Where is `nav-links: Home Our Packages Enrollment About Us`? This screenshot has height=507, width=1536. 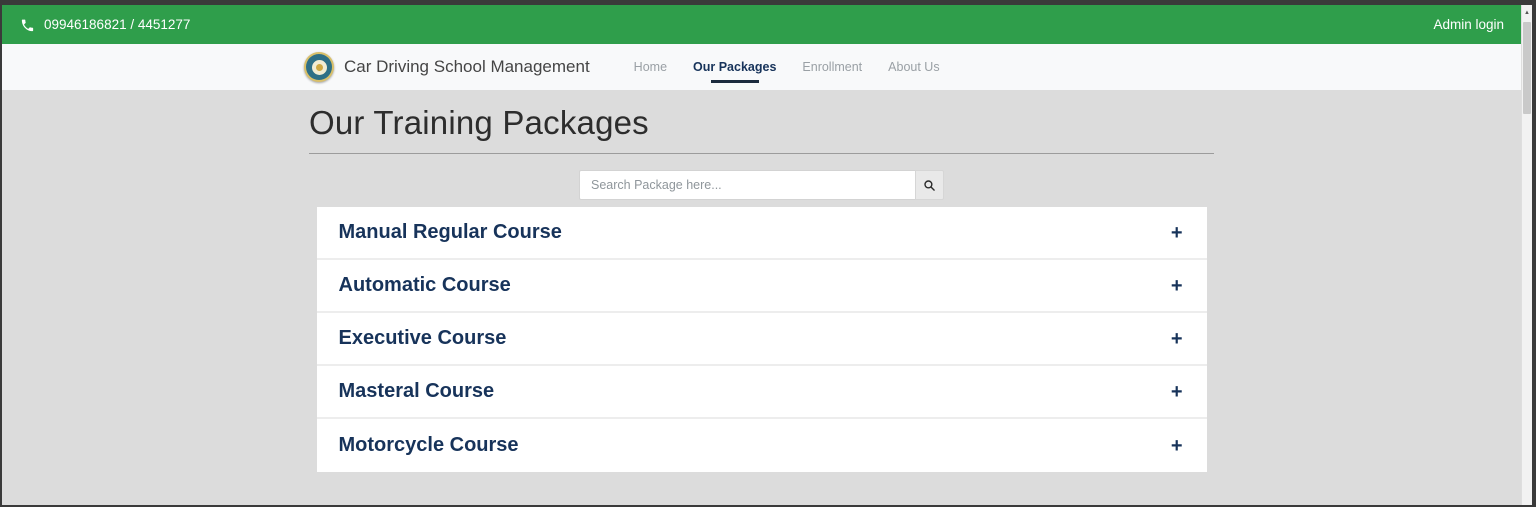 nav-links: Home Our Packages Enrollment About Us is located at coordinates (774, 71).